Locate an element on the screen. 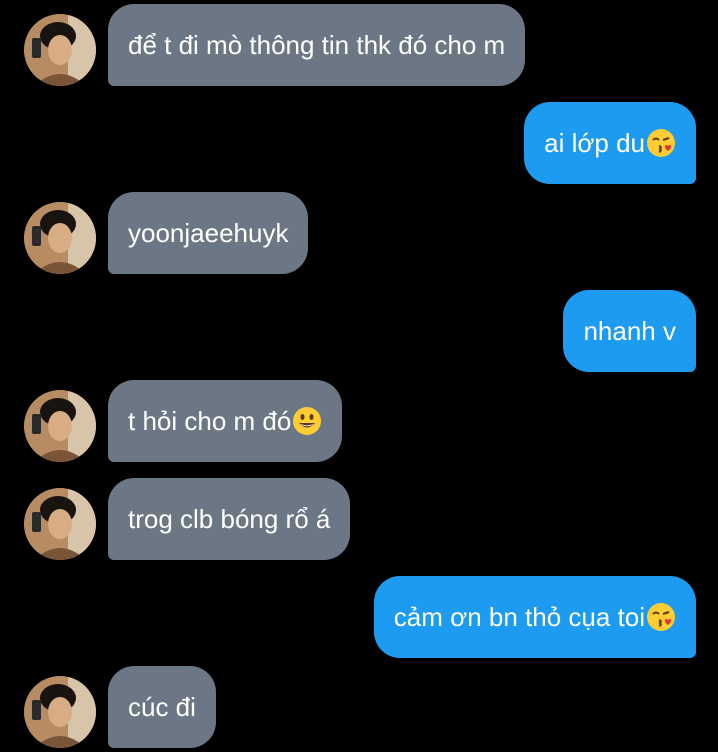 This screenshot has height=752, width=718. message-row: trog clb bóng rổ á is located at coordinates (359, 519).